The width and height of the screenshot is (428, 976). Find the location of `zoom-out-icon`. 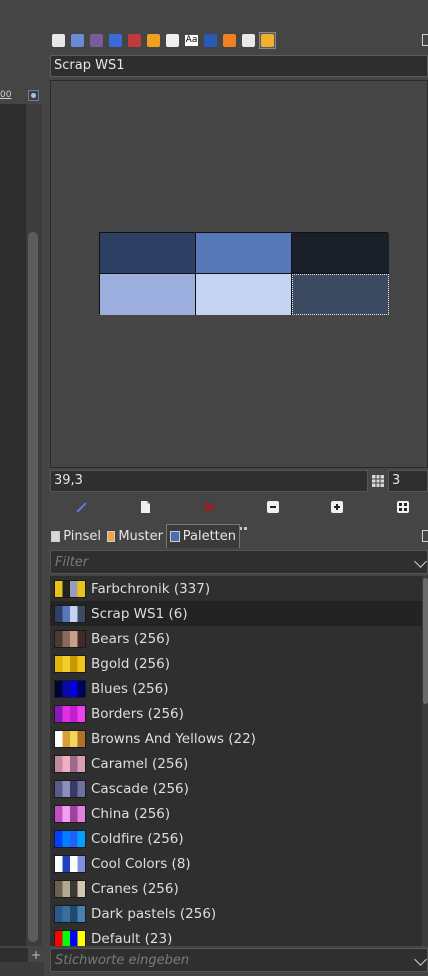

zoom-out-icon is located at coordinates (273, 507).